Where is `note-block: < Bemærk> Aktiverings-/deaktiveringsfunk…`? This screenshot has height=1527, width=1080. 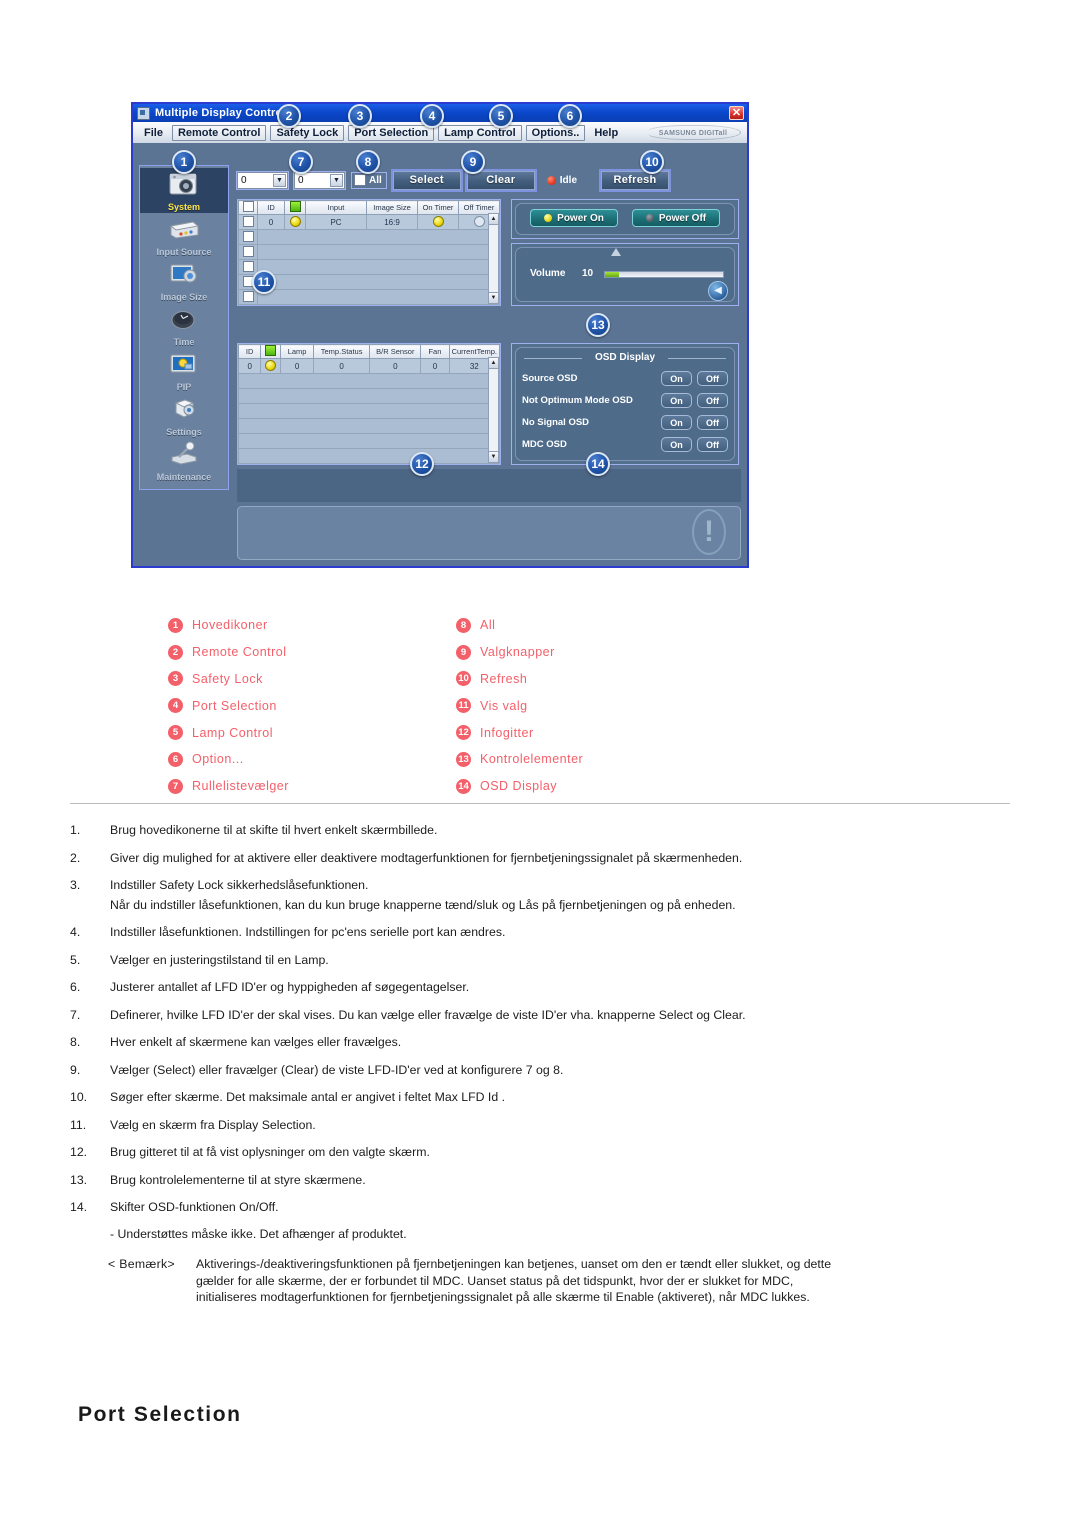
note-block: < Bemærk> Aktiverings-/deaktiveringsfunk… is located at coordinates (559, 1281).